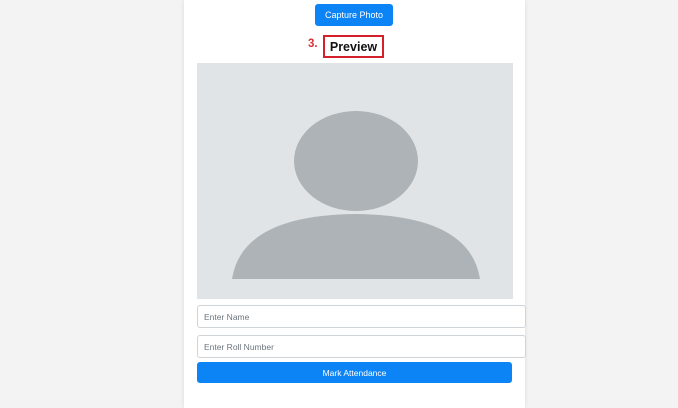 The width and height of the screenshot is (678, 408). Describe the element at coordinates (361, 346) in the screenshot. I see `roll-number-input` at that location.